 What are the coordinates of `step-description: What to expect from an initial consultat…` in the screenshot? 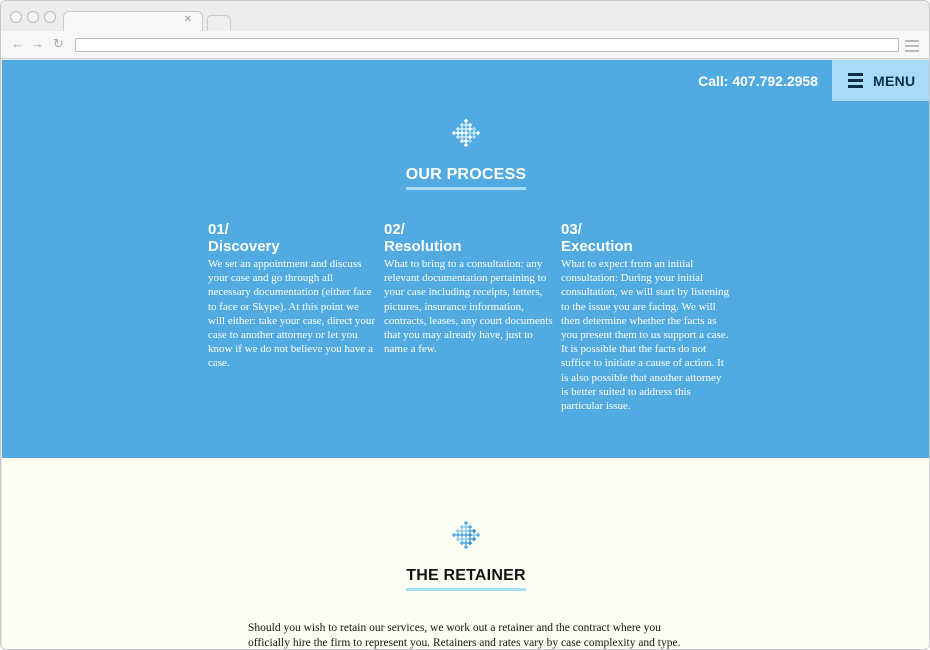 It's located at (645, 335).